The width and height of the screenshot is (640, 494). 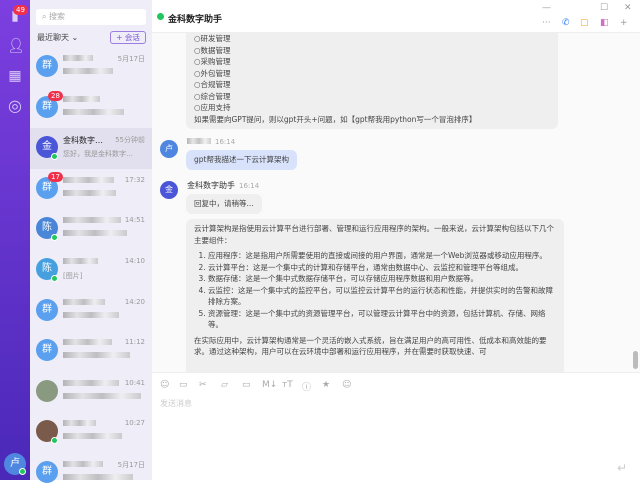 I want to click on chat-time: 10:41, so click(x=134, y=382).